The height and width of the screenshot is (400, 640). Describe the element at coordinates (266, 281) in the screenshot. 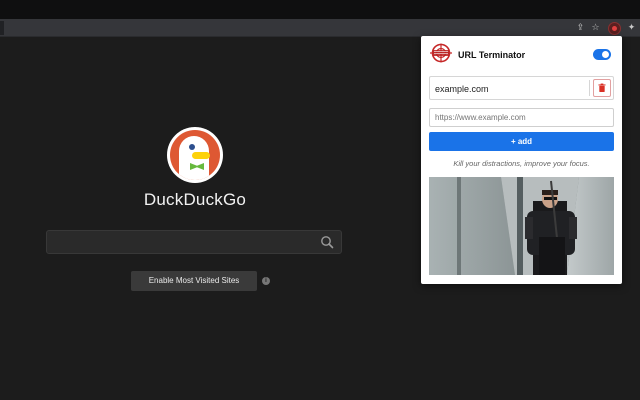

I see `info-icon: i` at that location.